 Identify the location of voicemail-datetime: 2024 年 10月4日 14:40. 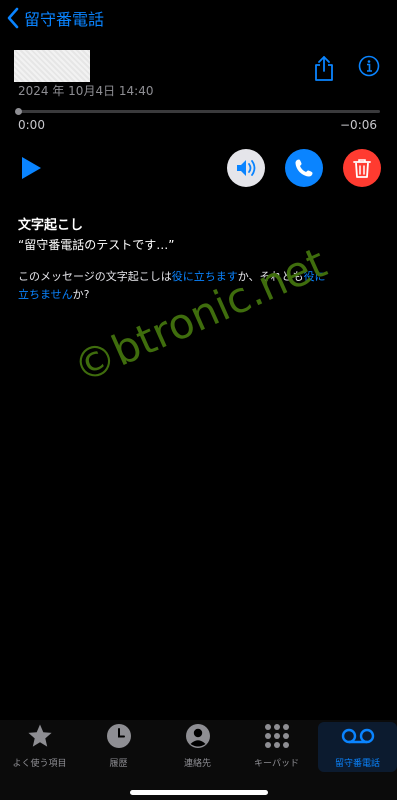
(86, 91).